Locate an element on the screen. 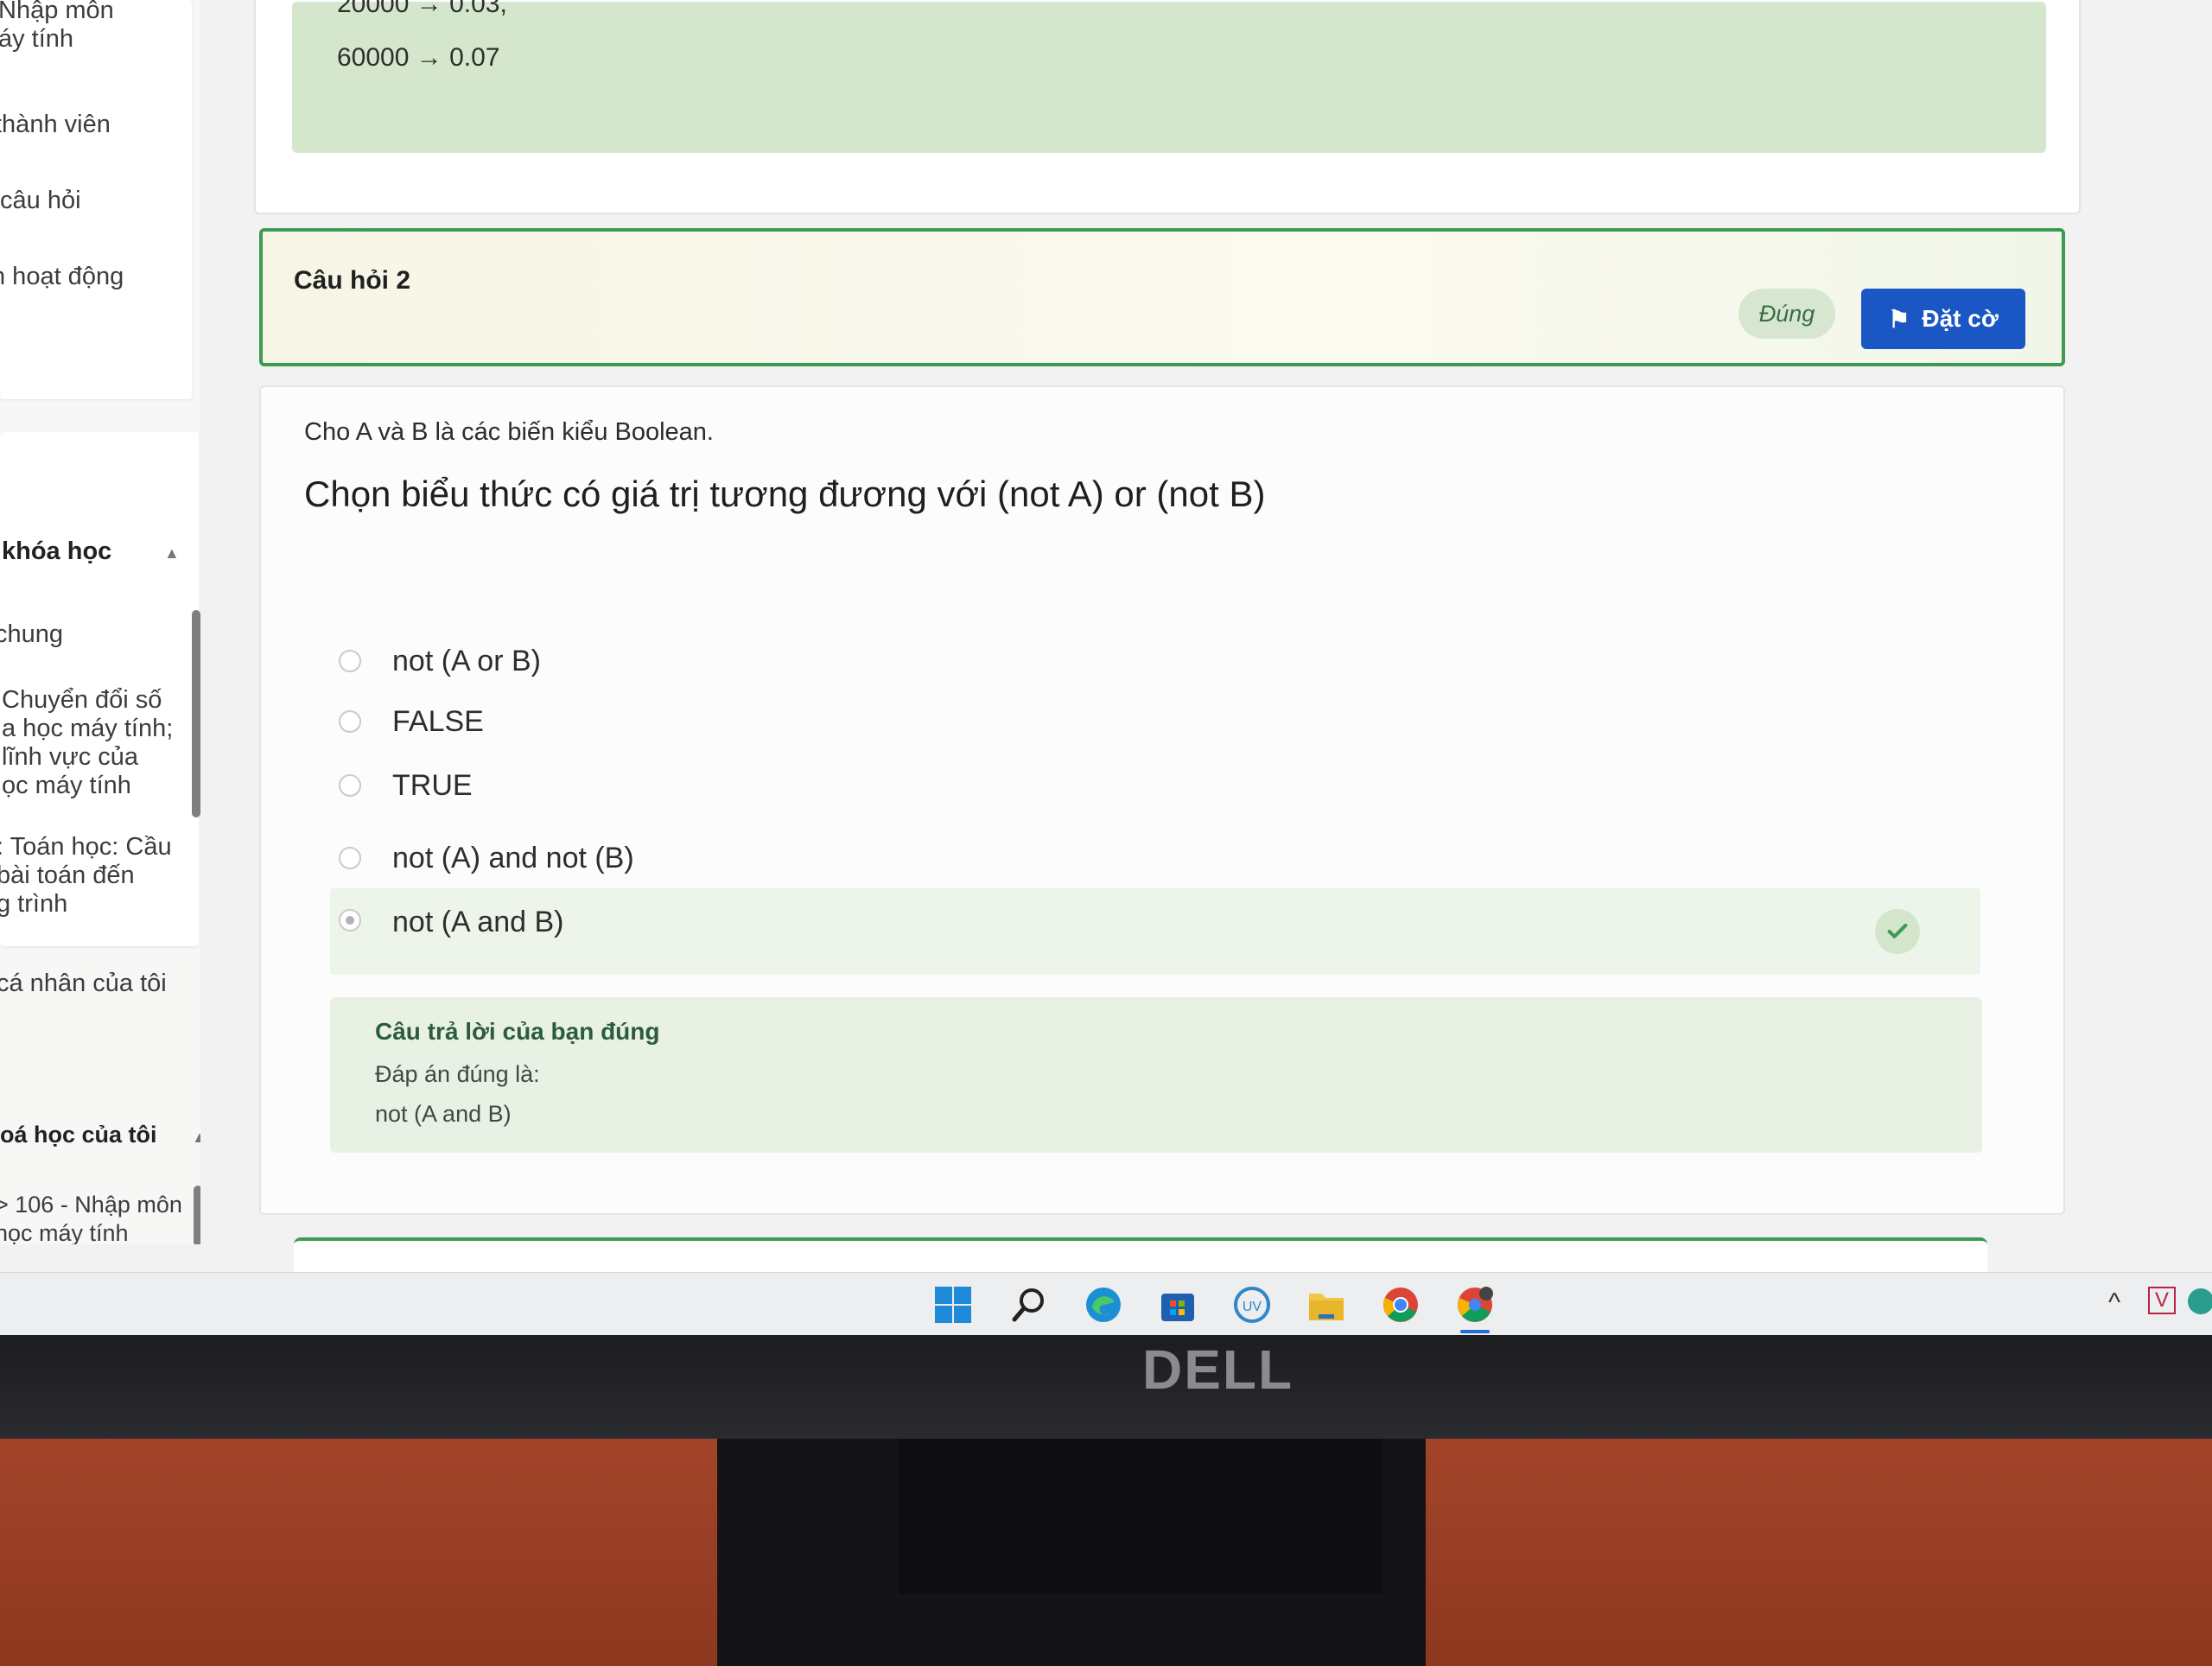 This screenshot has width=2212, height=1666. sidebar-course-item-2: : Toán học: Cầu bài toán đến g trình is located at coordinates (86, 876).